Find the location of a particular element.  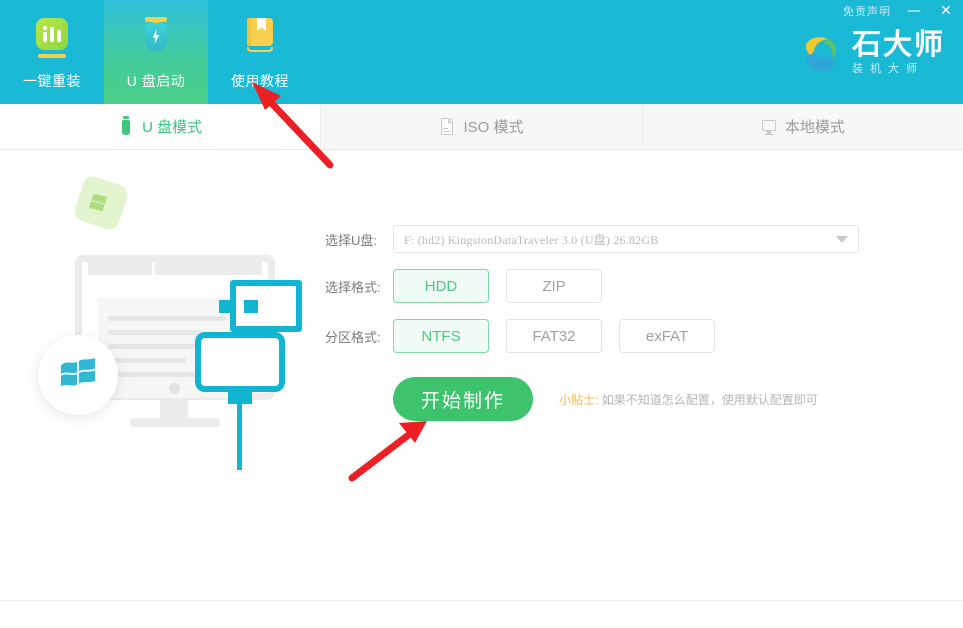

main-nav-tabs: 一键重装 U 盘启动 使用教程 is located at coordinates (156, 52).